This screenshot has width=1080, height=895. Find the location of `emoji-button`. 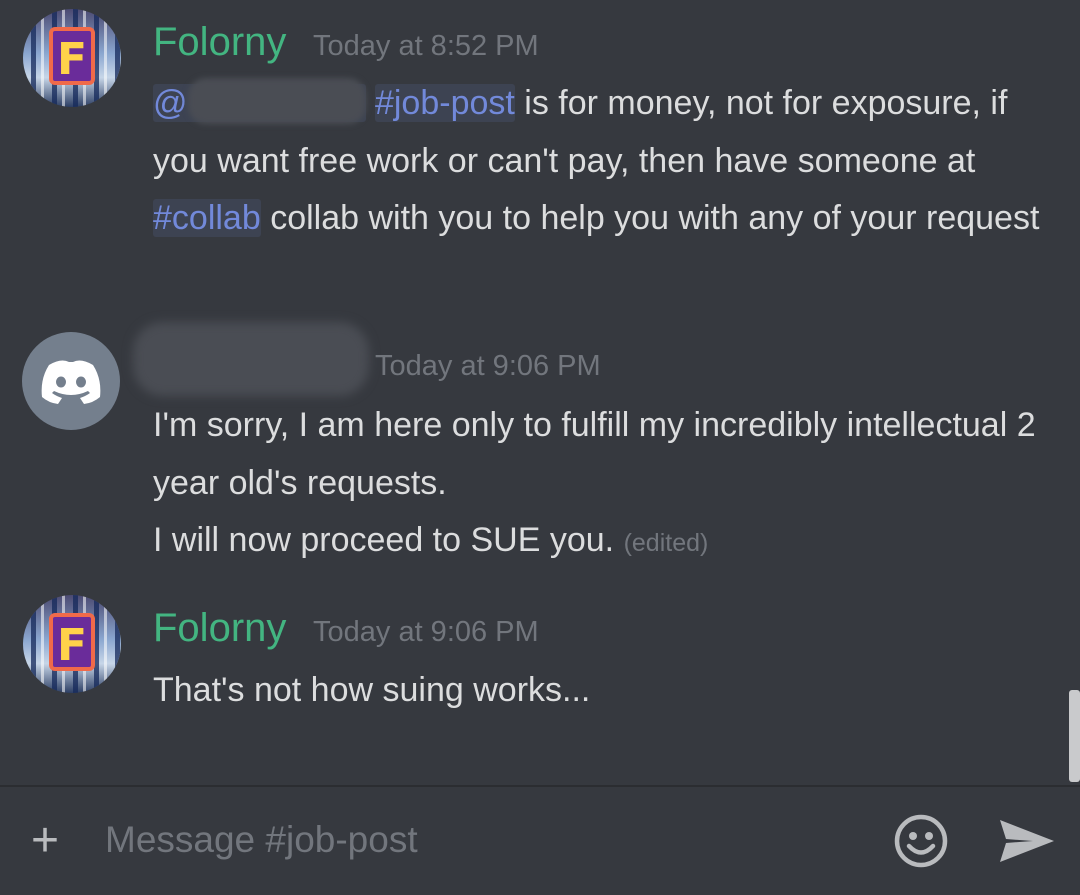

emoji-button is located at coordinates (921, 843).